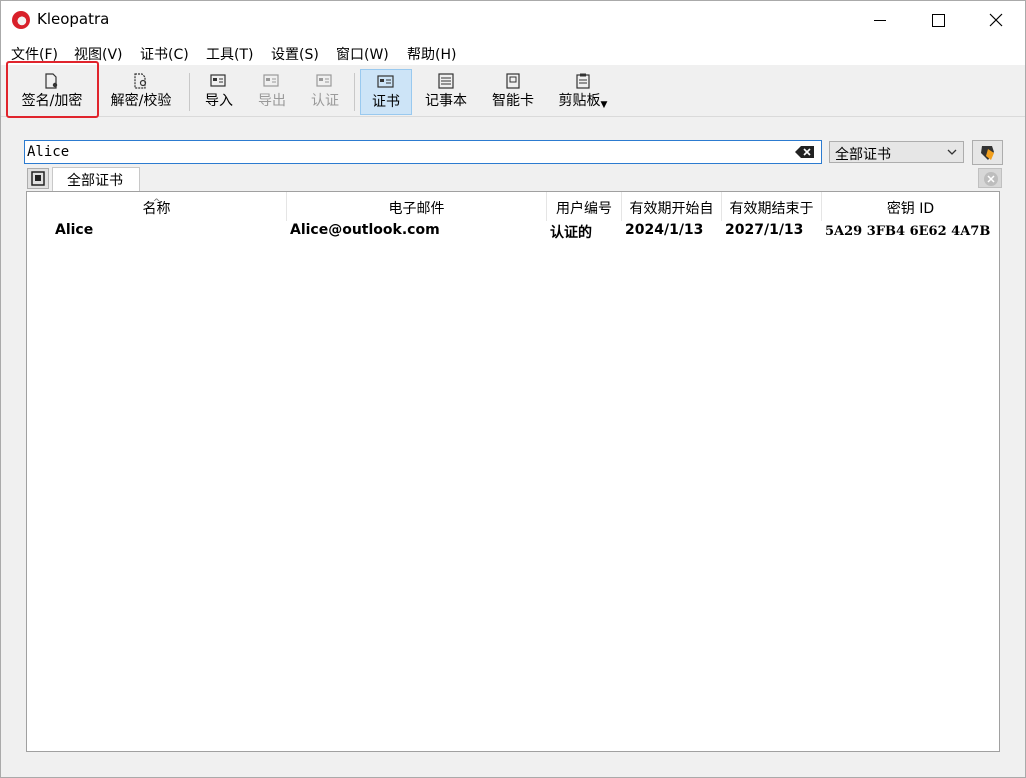  Describe the element at coordinates (164, 54) in the screenshot. I see `menu-certificates: 证书(C)` at that location.